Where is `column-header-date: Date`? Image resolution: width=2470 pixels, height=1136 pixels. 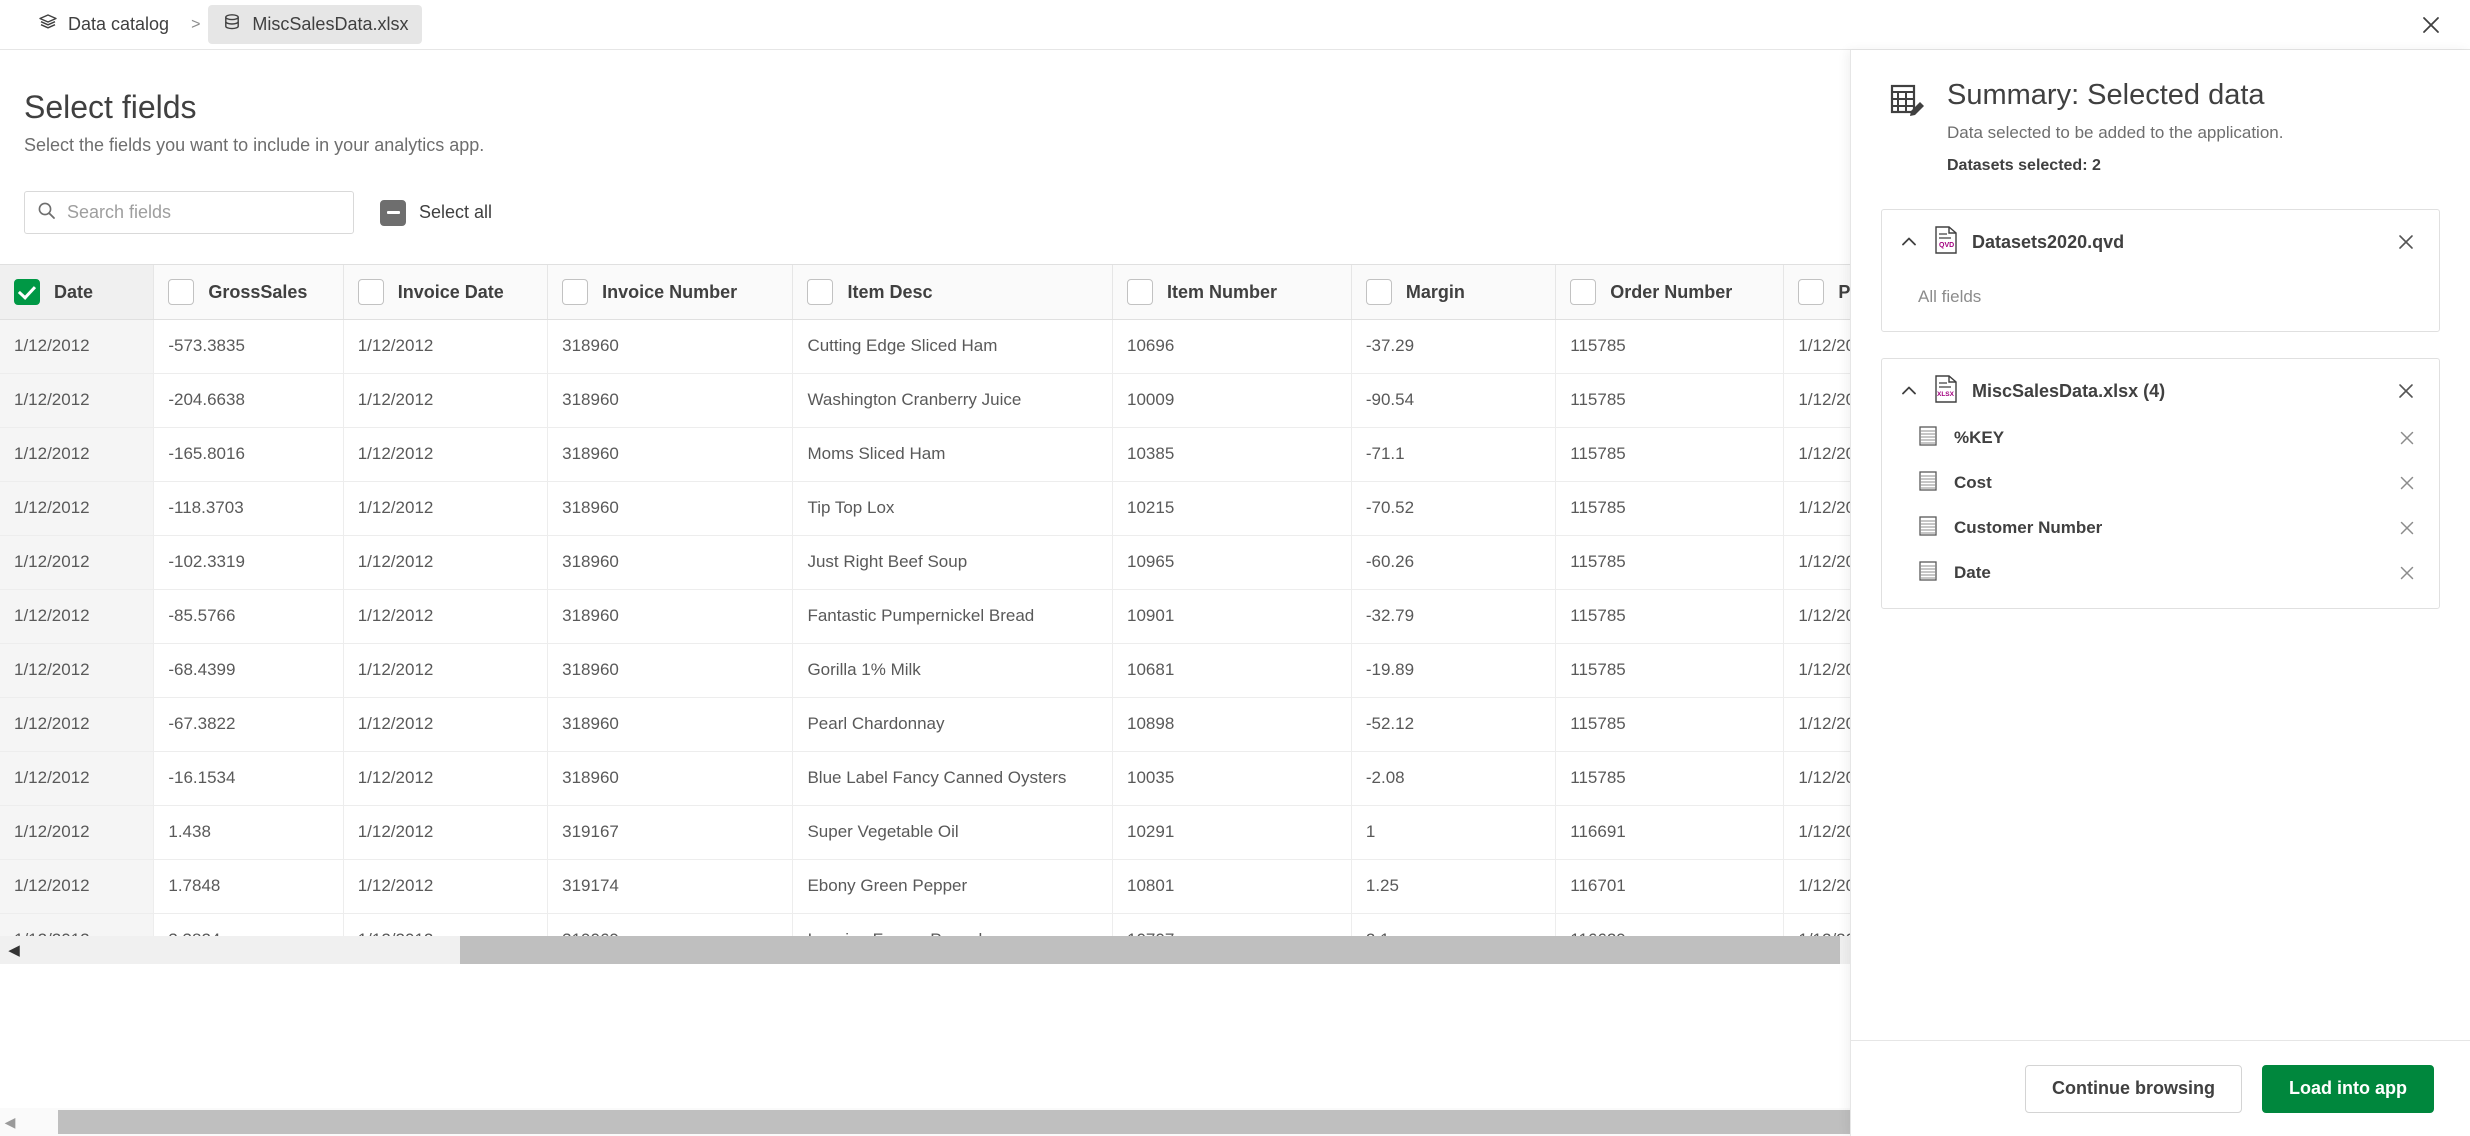 column-header-date: Date is located at coordinates (77, 292).